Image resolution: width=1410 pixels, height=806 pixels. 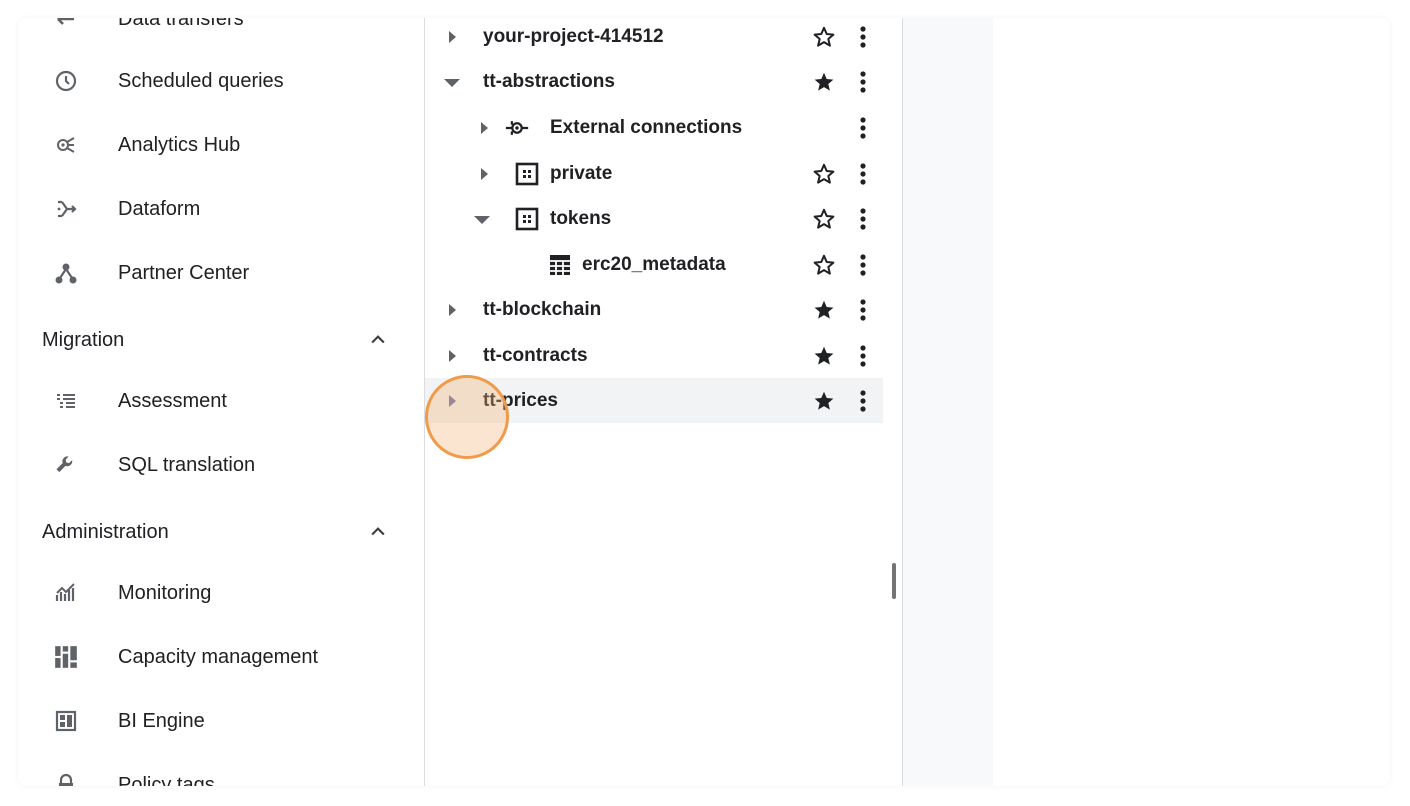 What do you see at coordinates (535, 355) in the screenshot?
I see `tree-row-label: tt-contracts` at bounding box center [535, 355].